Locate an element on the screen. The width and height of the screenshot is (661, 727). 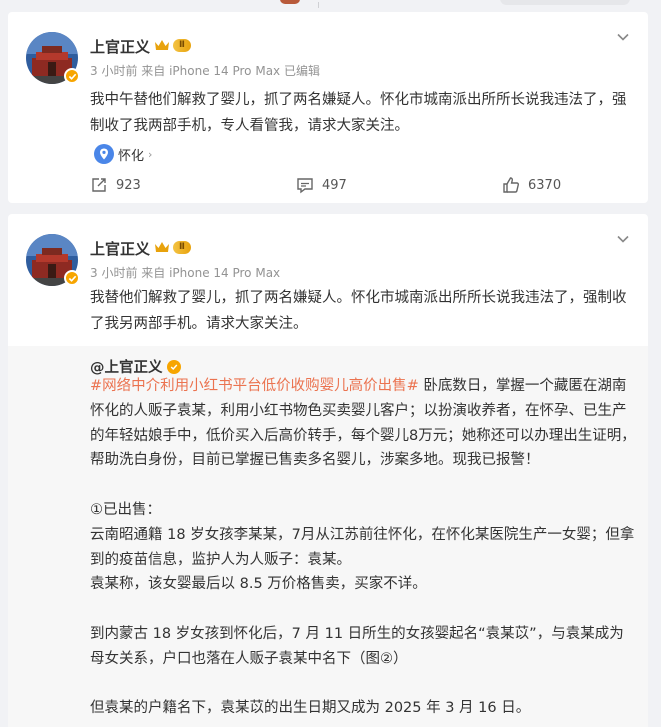
avatar-fragment is located at coordinates (290, 2).